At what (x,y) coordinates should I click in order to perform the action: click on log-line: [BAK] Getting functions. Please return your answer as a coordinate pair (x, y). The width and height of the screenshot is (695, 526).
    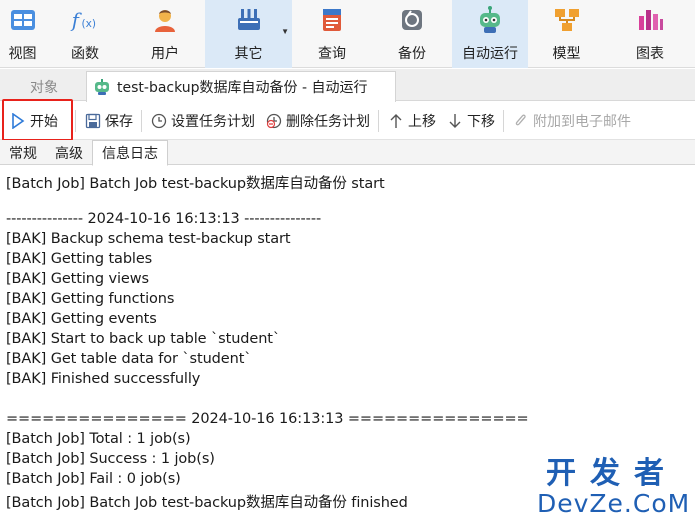
    Looking at the image, I should click on (90, 299).